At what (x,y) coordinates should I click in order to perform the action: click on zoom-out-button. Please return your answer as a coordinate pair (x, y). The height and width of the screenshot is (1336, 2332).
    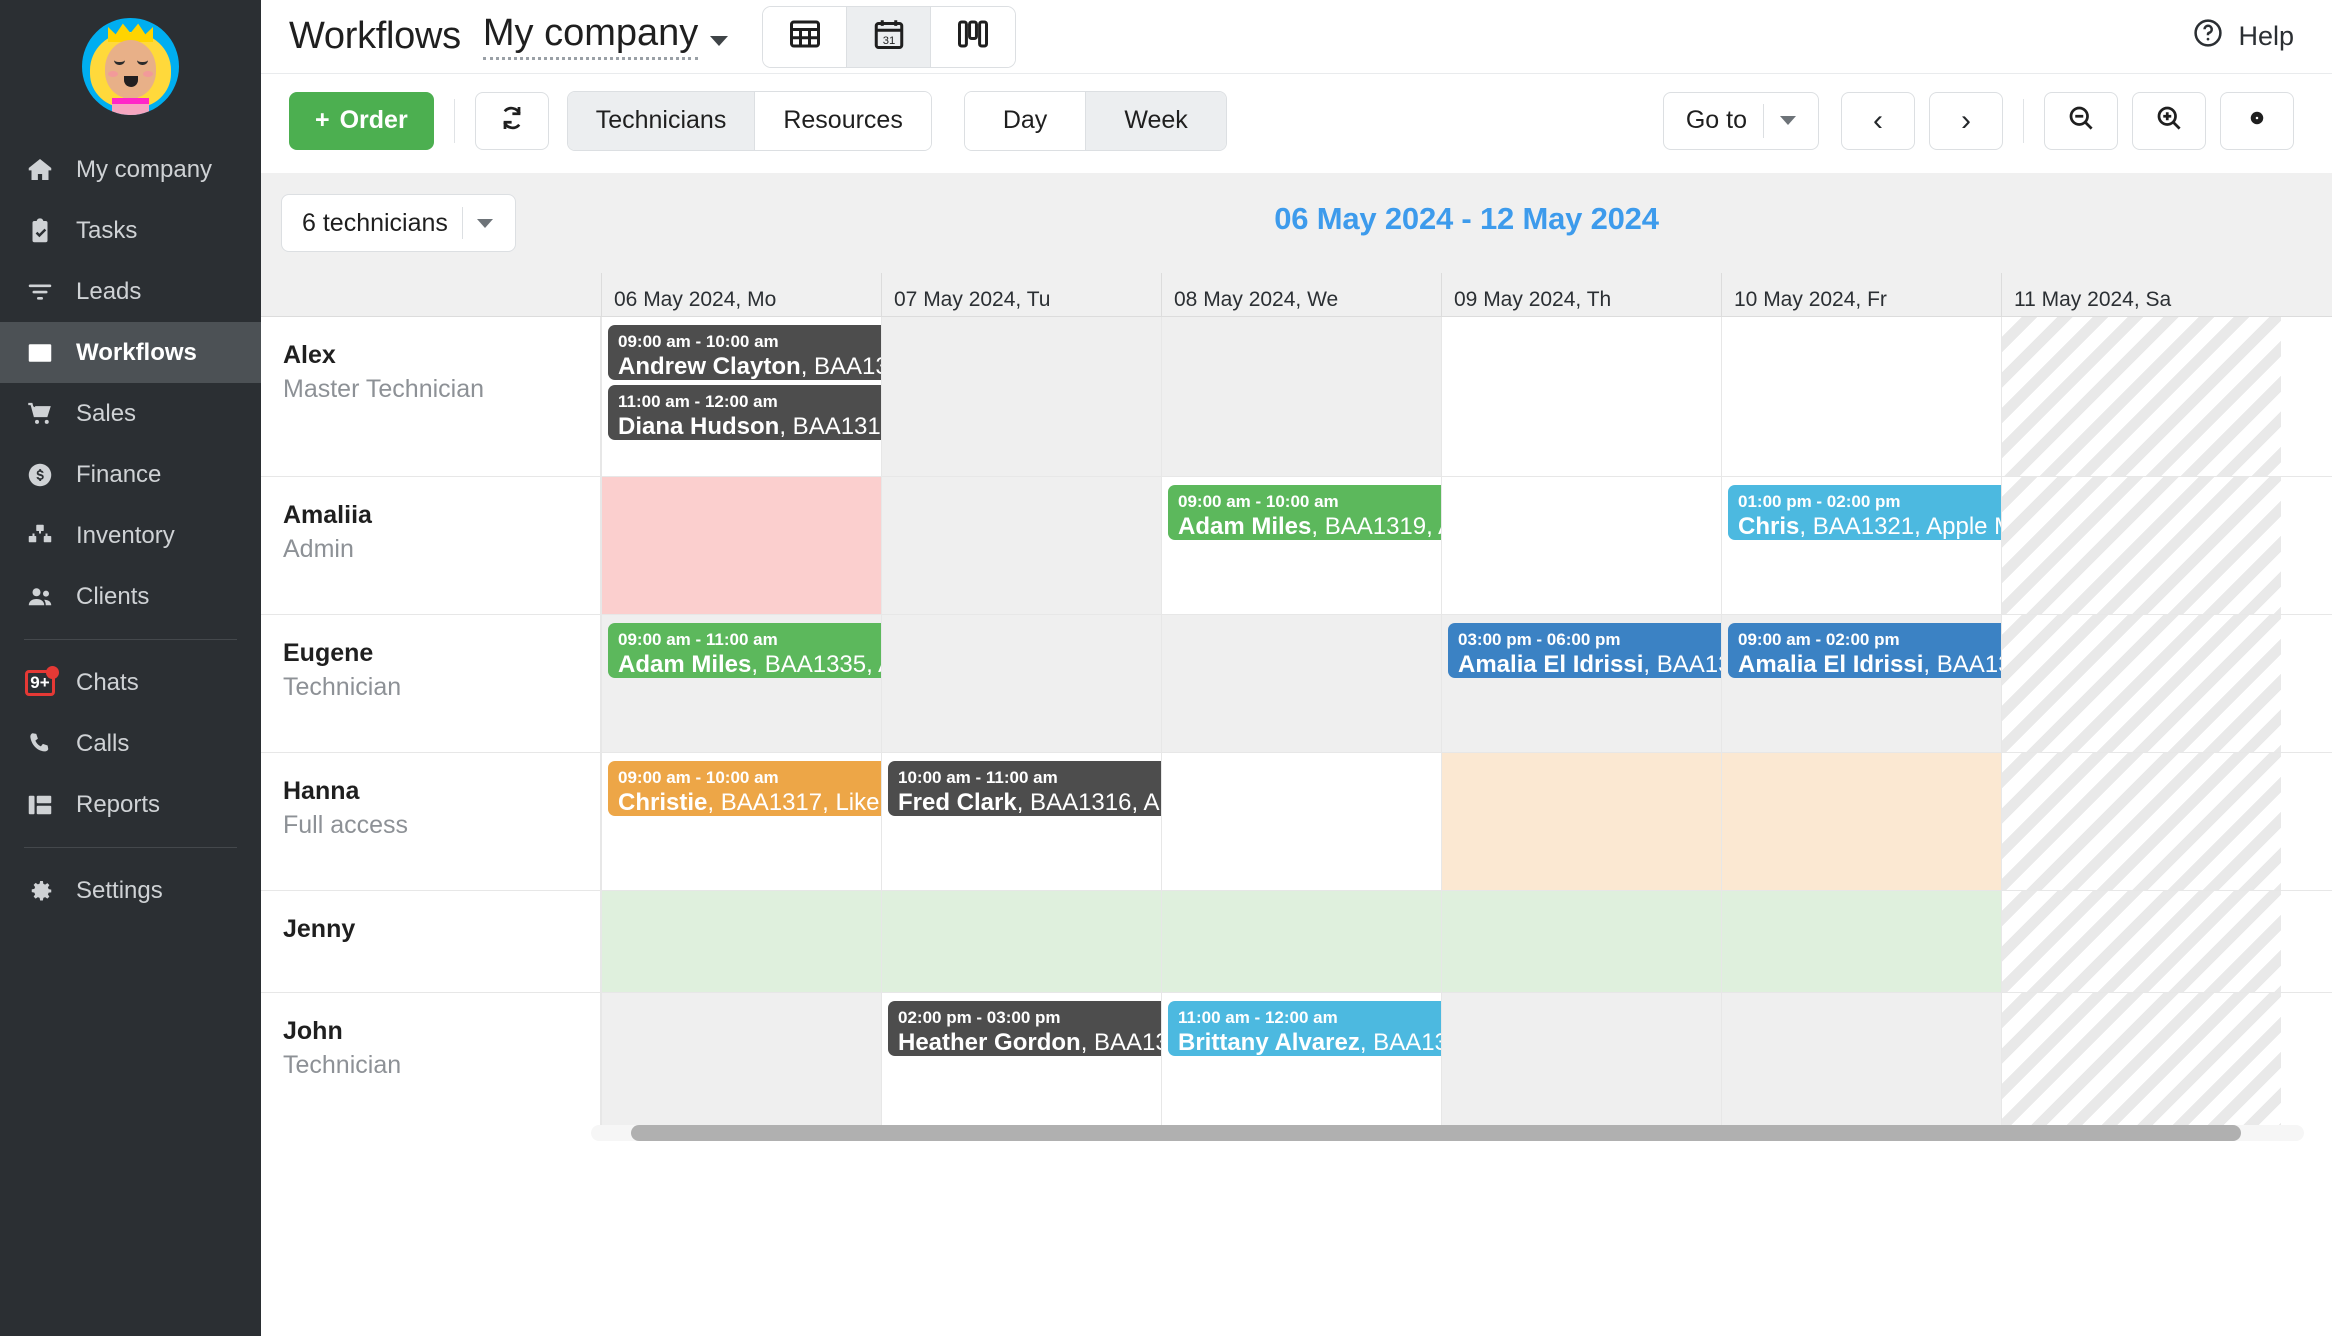
    Looking at the image, I should click on (2081, 120).